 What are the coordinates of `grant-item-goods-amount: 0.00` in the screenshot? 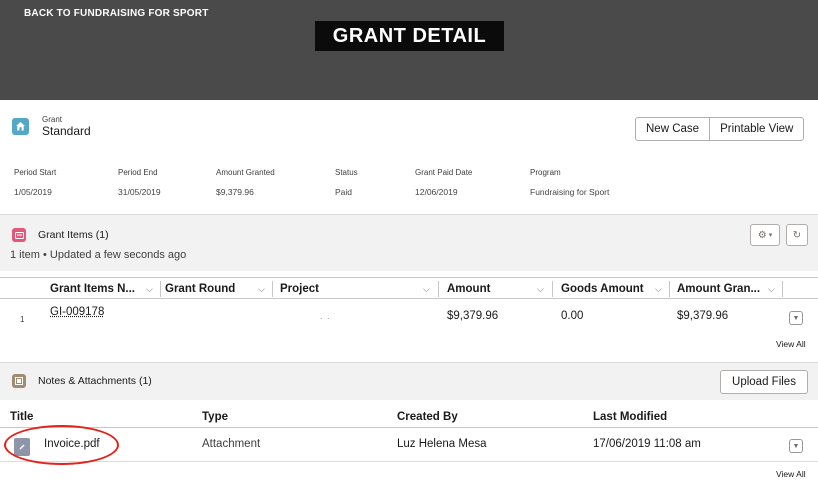 It's located at (572, 316).